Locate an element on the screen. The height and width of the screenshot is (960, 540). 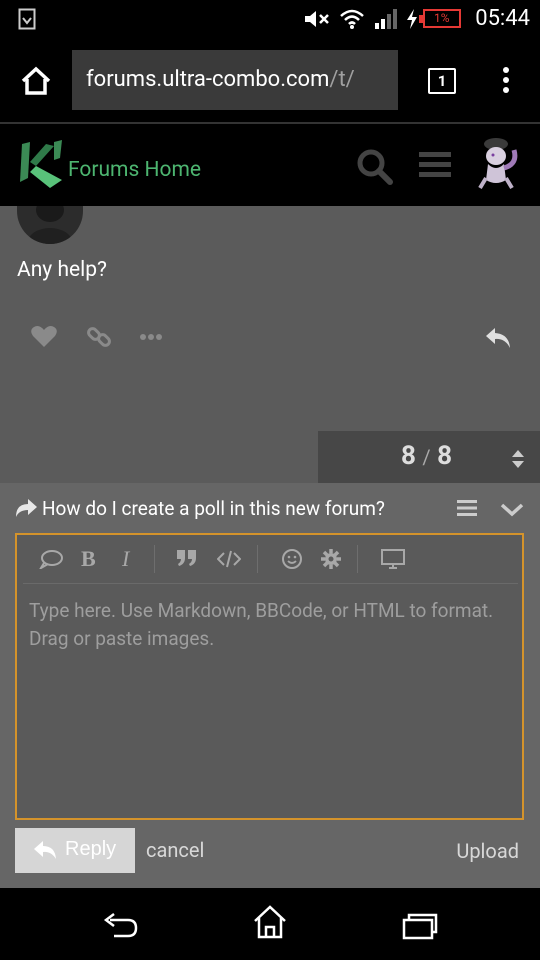
up-down-toggle-icon is located at coordinates (518, 459).